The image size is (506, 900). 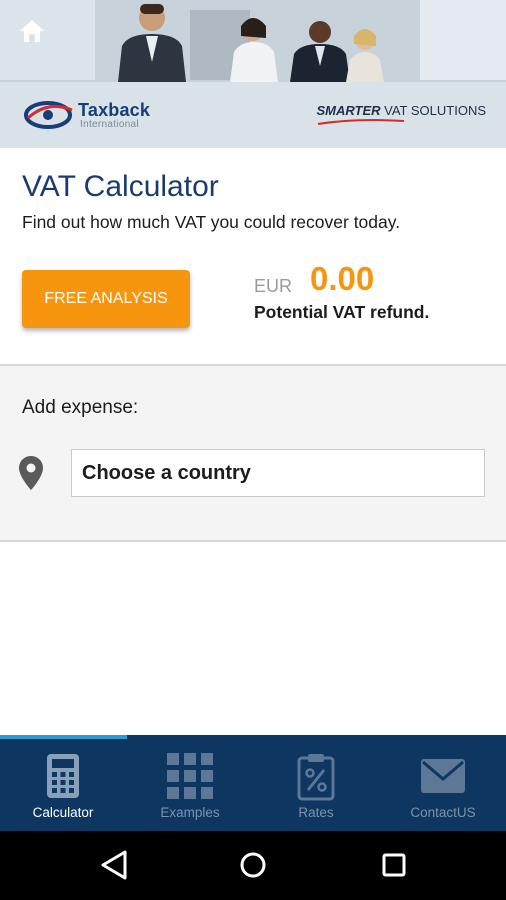 I want to click on home-icon, so click(x=32, y=31).